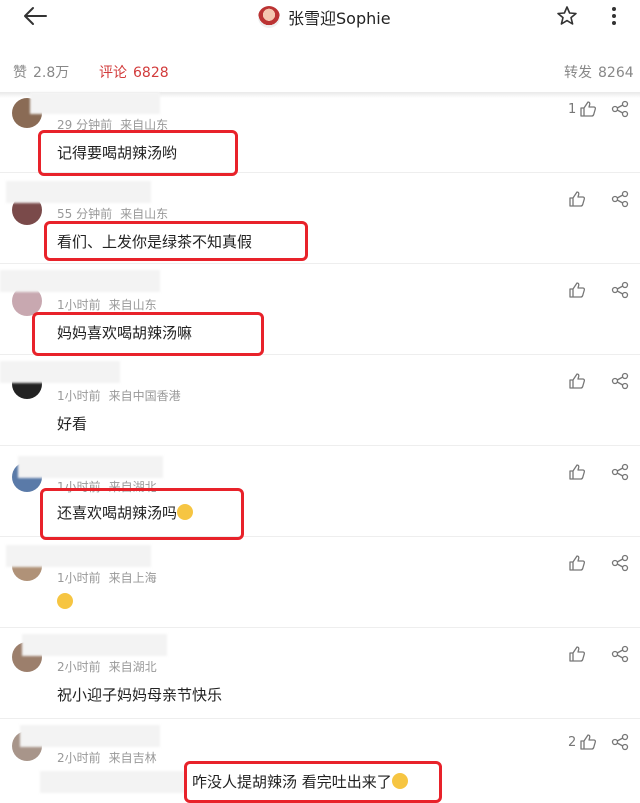 Image resolution: width=640 pixels, height=803 pixels. I want to click on comment-location: 来自上海, so click(132, 578).